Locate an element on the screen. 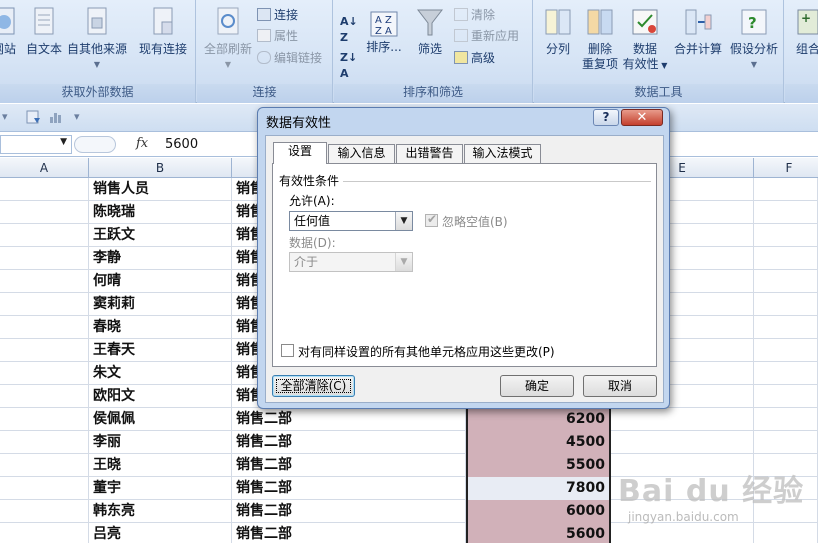  tab-ime-mode: 输入法模式 is located at coordinates (502, 153).